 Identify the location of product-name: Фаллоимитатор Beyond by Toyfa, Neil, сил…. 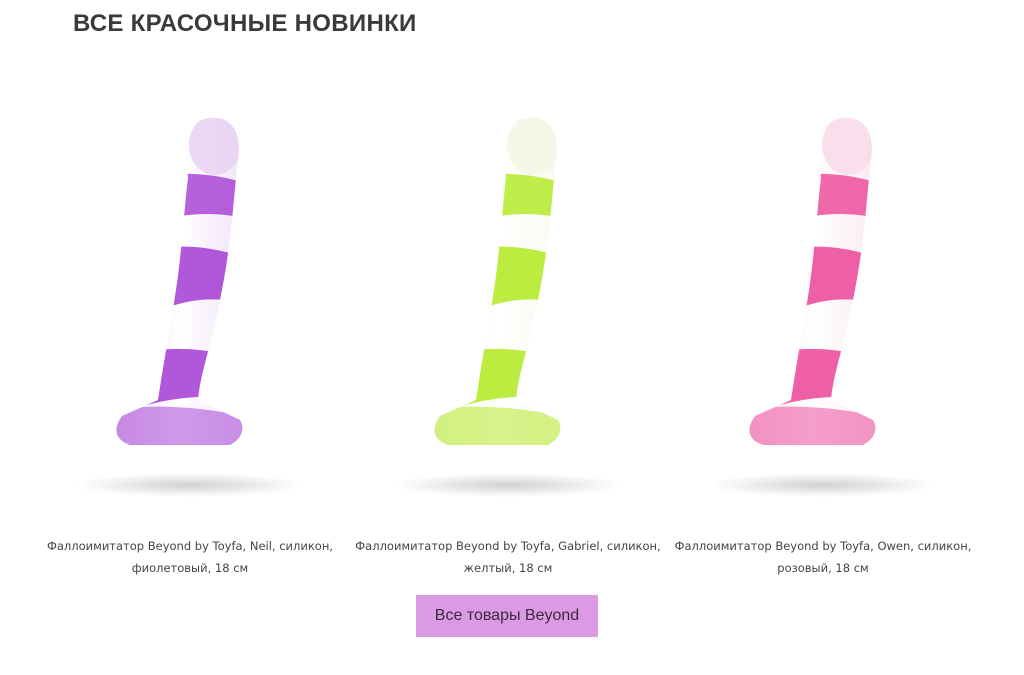
(190, 557).